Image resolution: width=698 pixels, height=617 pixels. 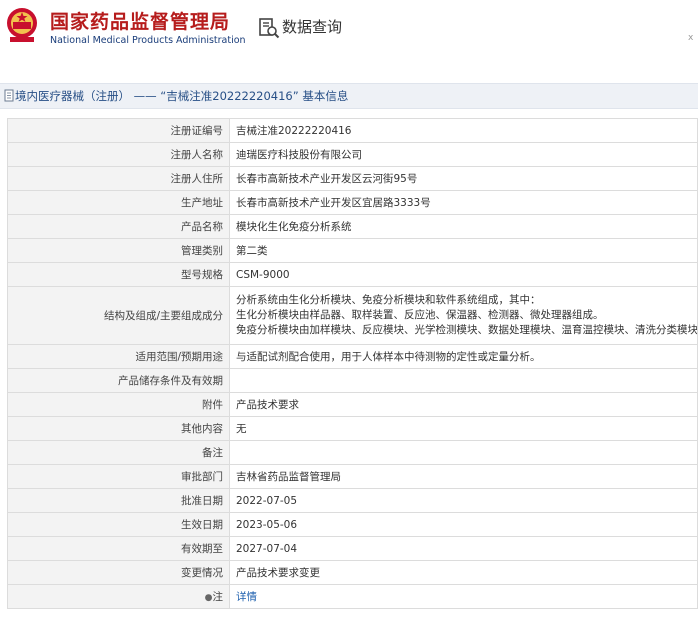 I want to click on field-value: 吉械注准20222220416, so click(x=463, y=130).